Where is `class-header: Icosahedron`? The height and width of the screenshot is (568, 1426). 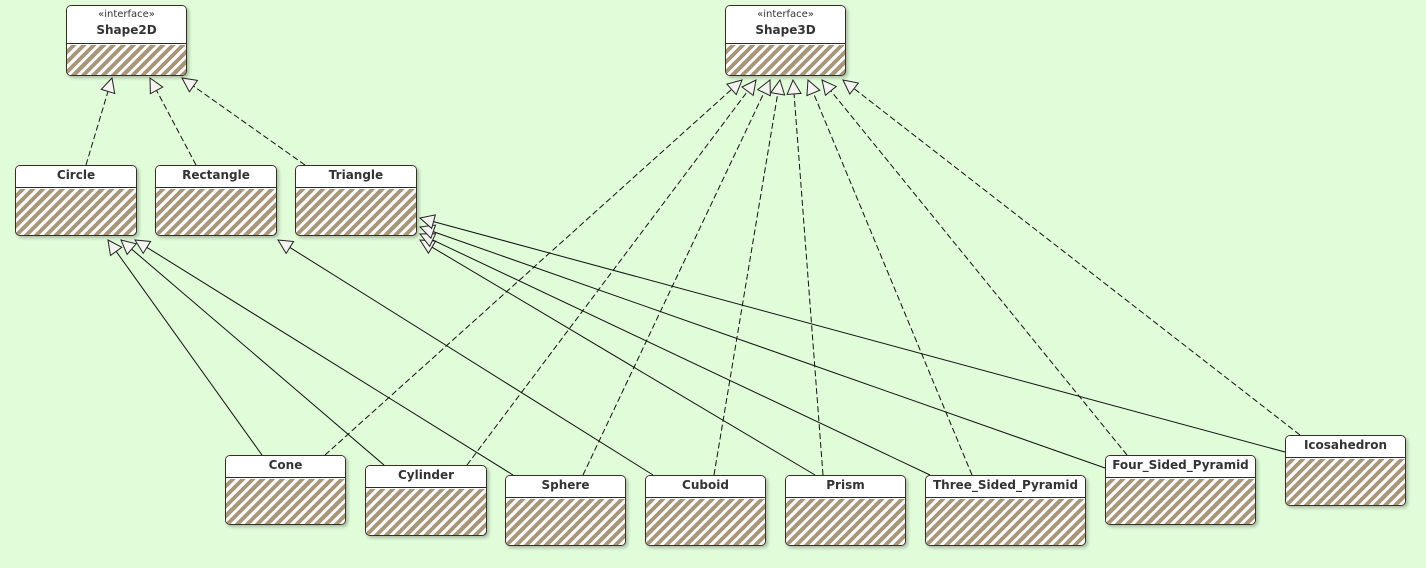
class-header: Icosahedron is located at coordinates (1345, 447).